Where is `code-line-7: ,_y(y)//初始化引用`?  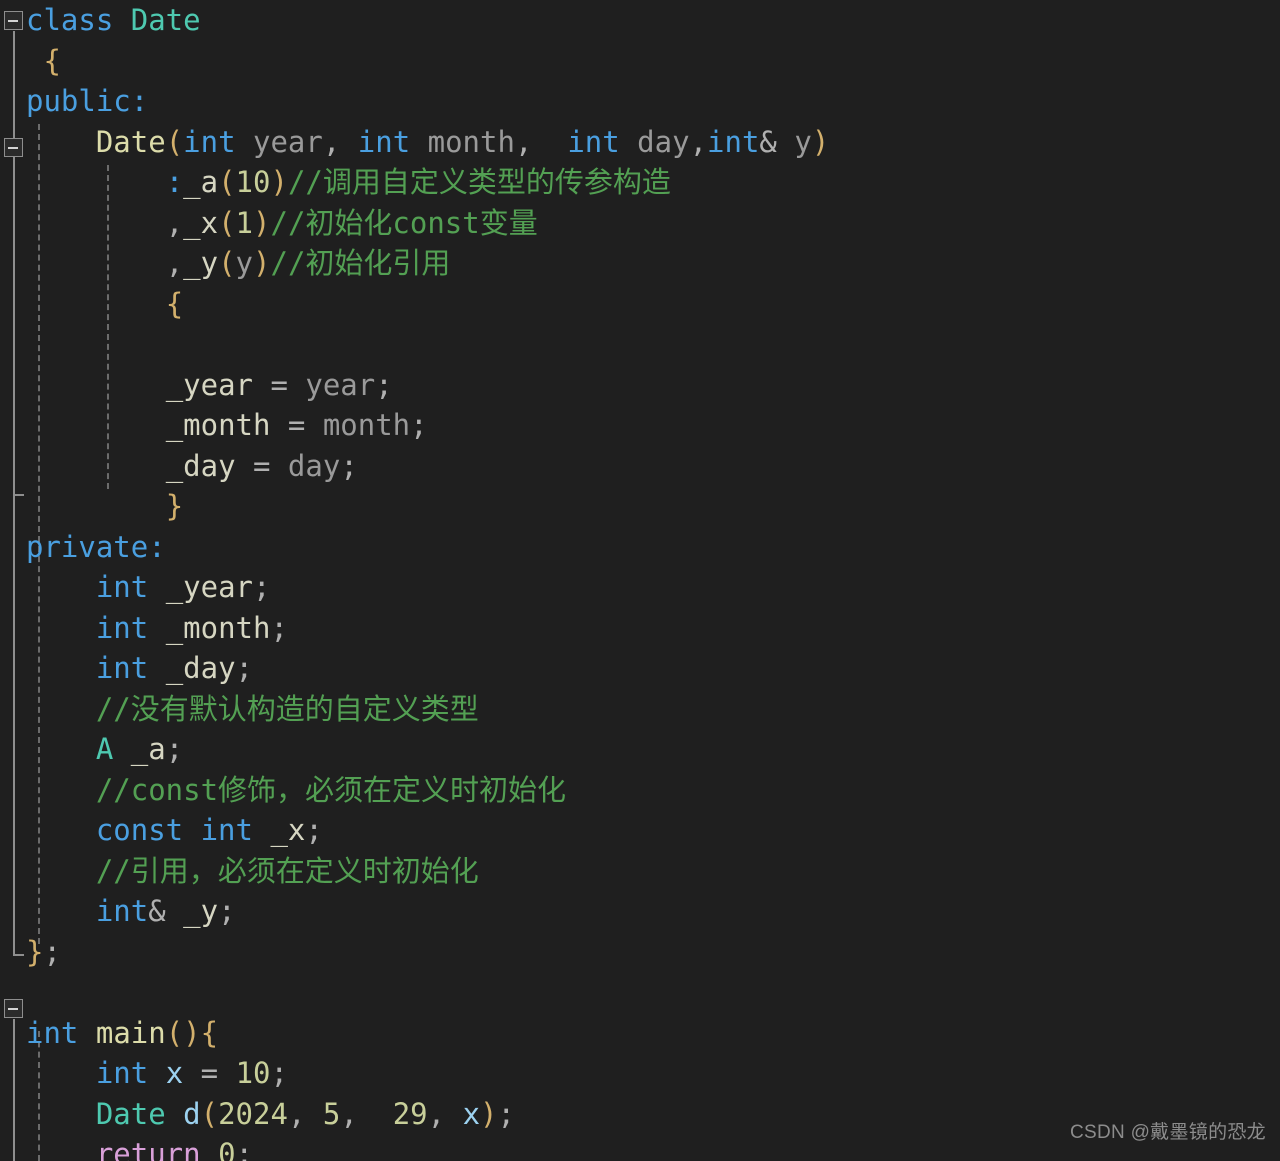 code-line-7: ,_y(y)//初始化引用 is located at coordinates (640, 263).